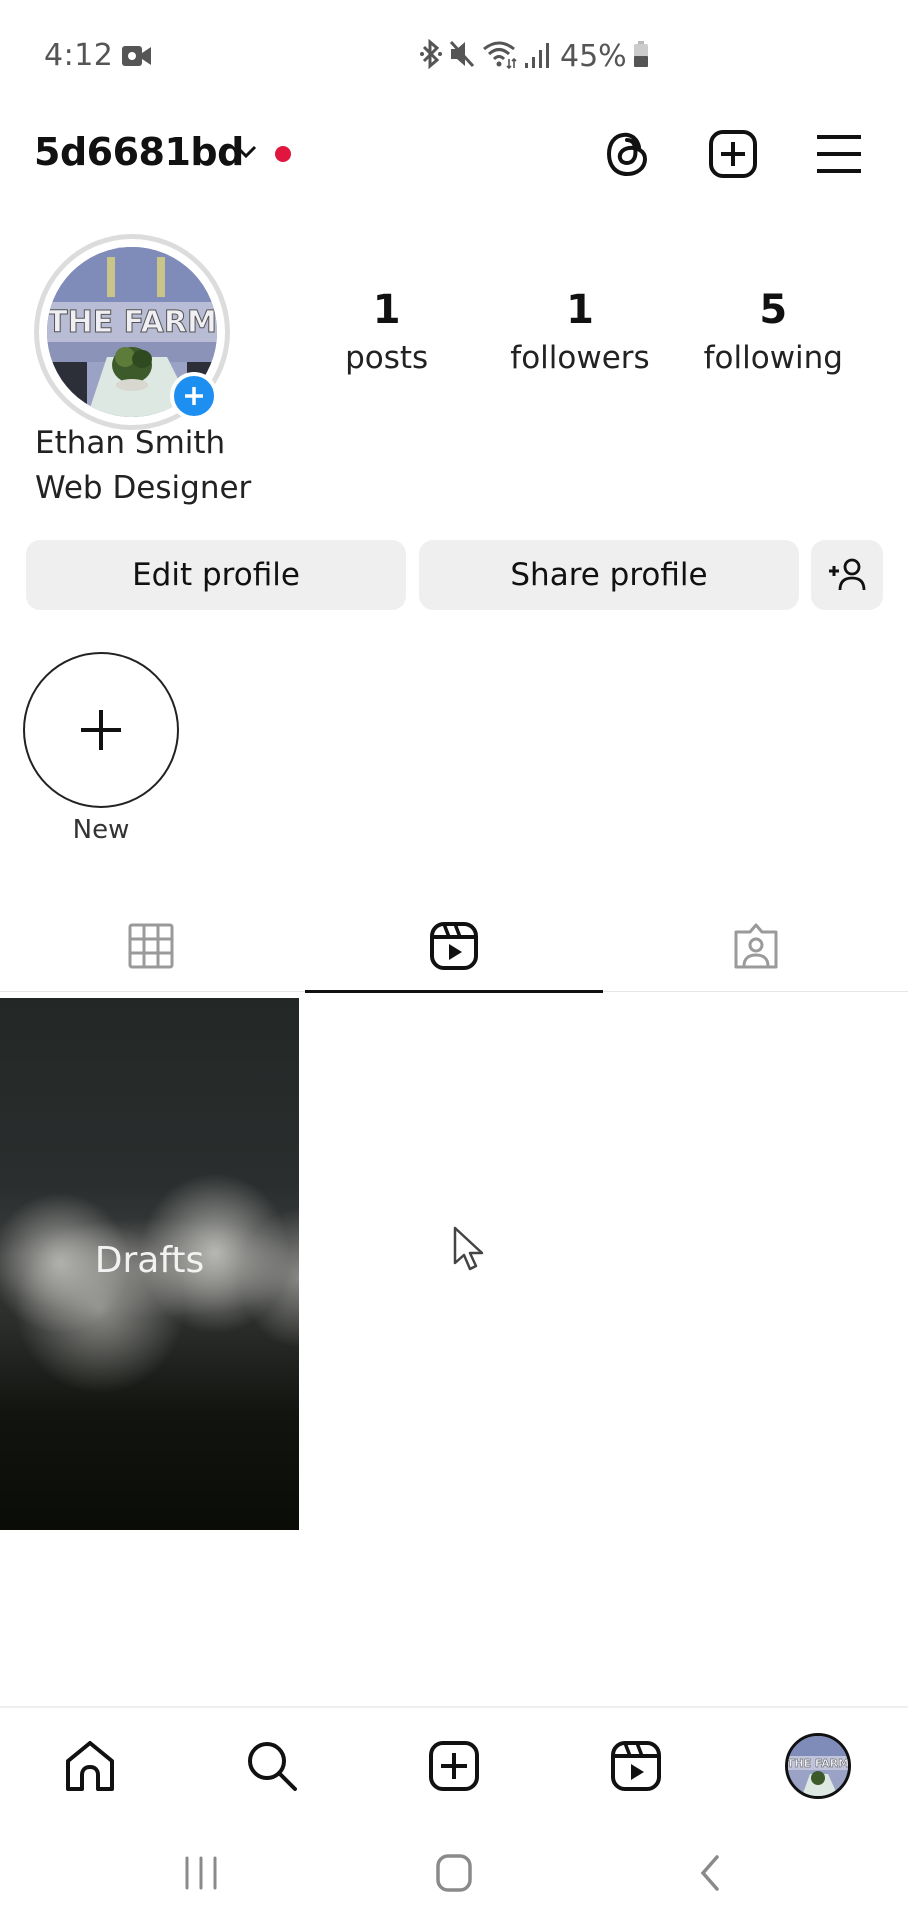 The height and width of the screenshot is (1920, 908). I want to click on nav-home, so click(90, 1766).